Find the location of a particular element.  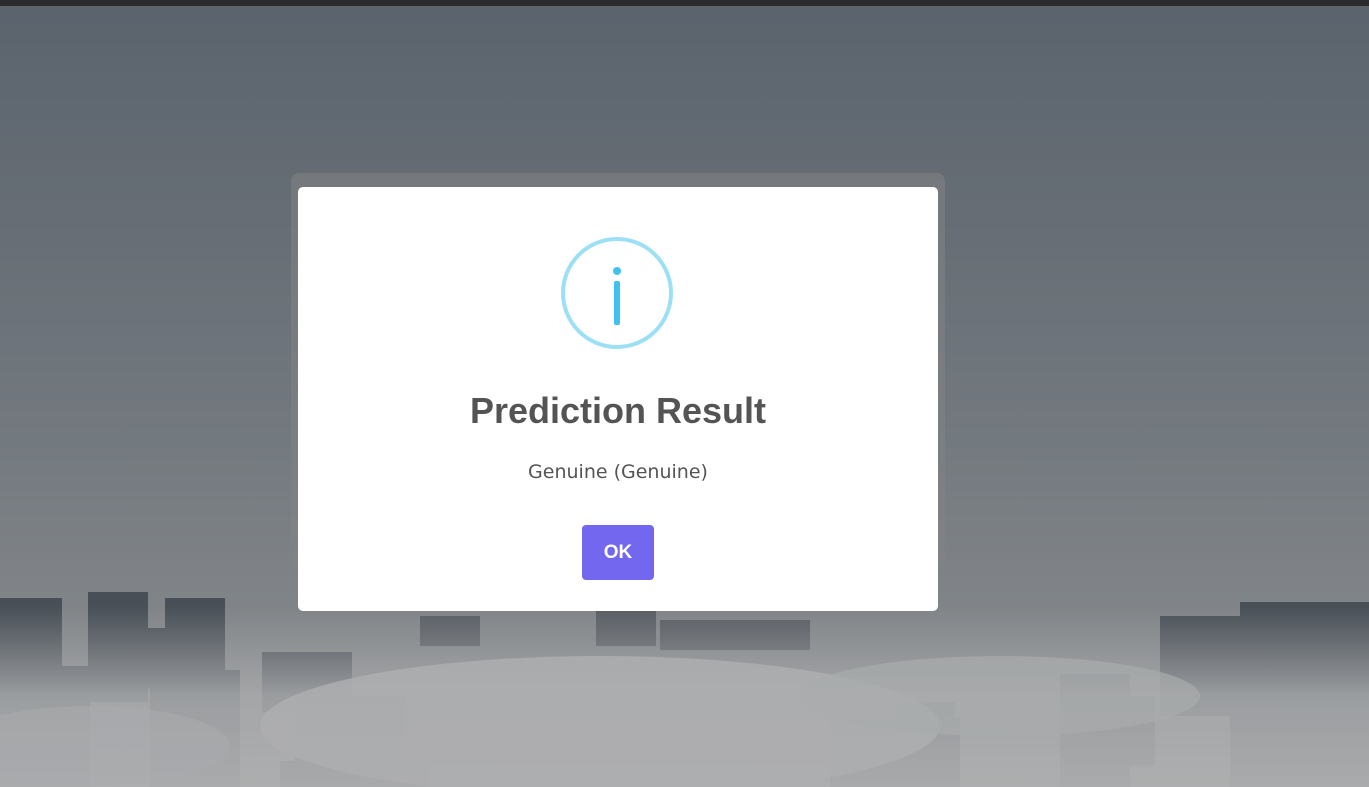

info-icon-dot is located at coordinates (617, 271).